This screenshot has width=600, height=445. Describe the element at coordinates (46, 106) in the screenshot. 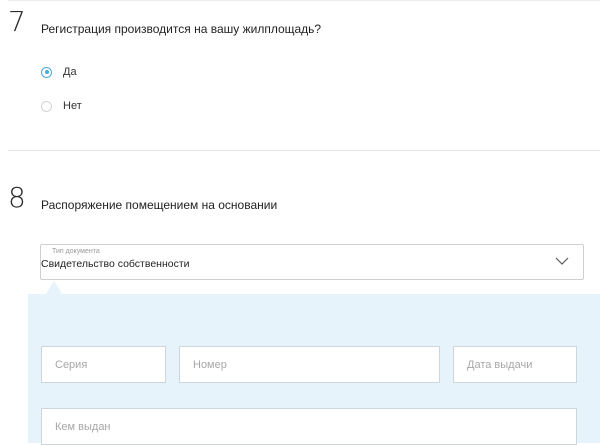

I see `radio-unchecked-icon` at that location.